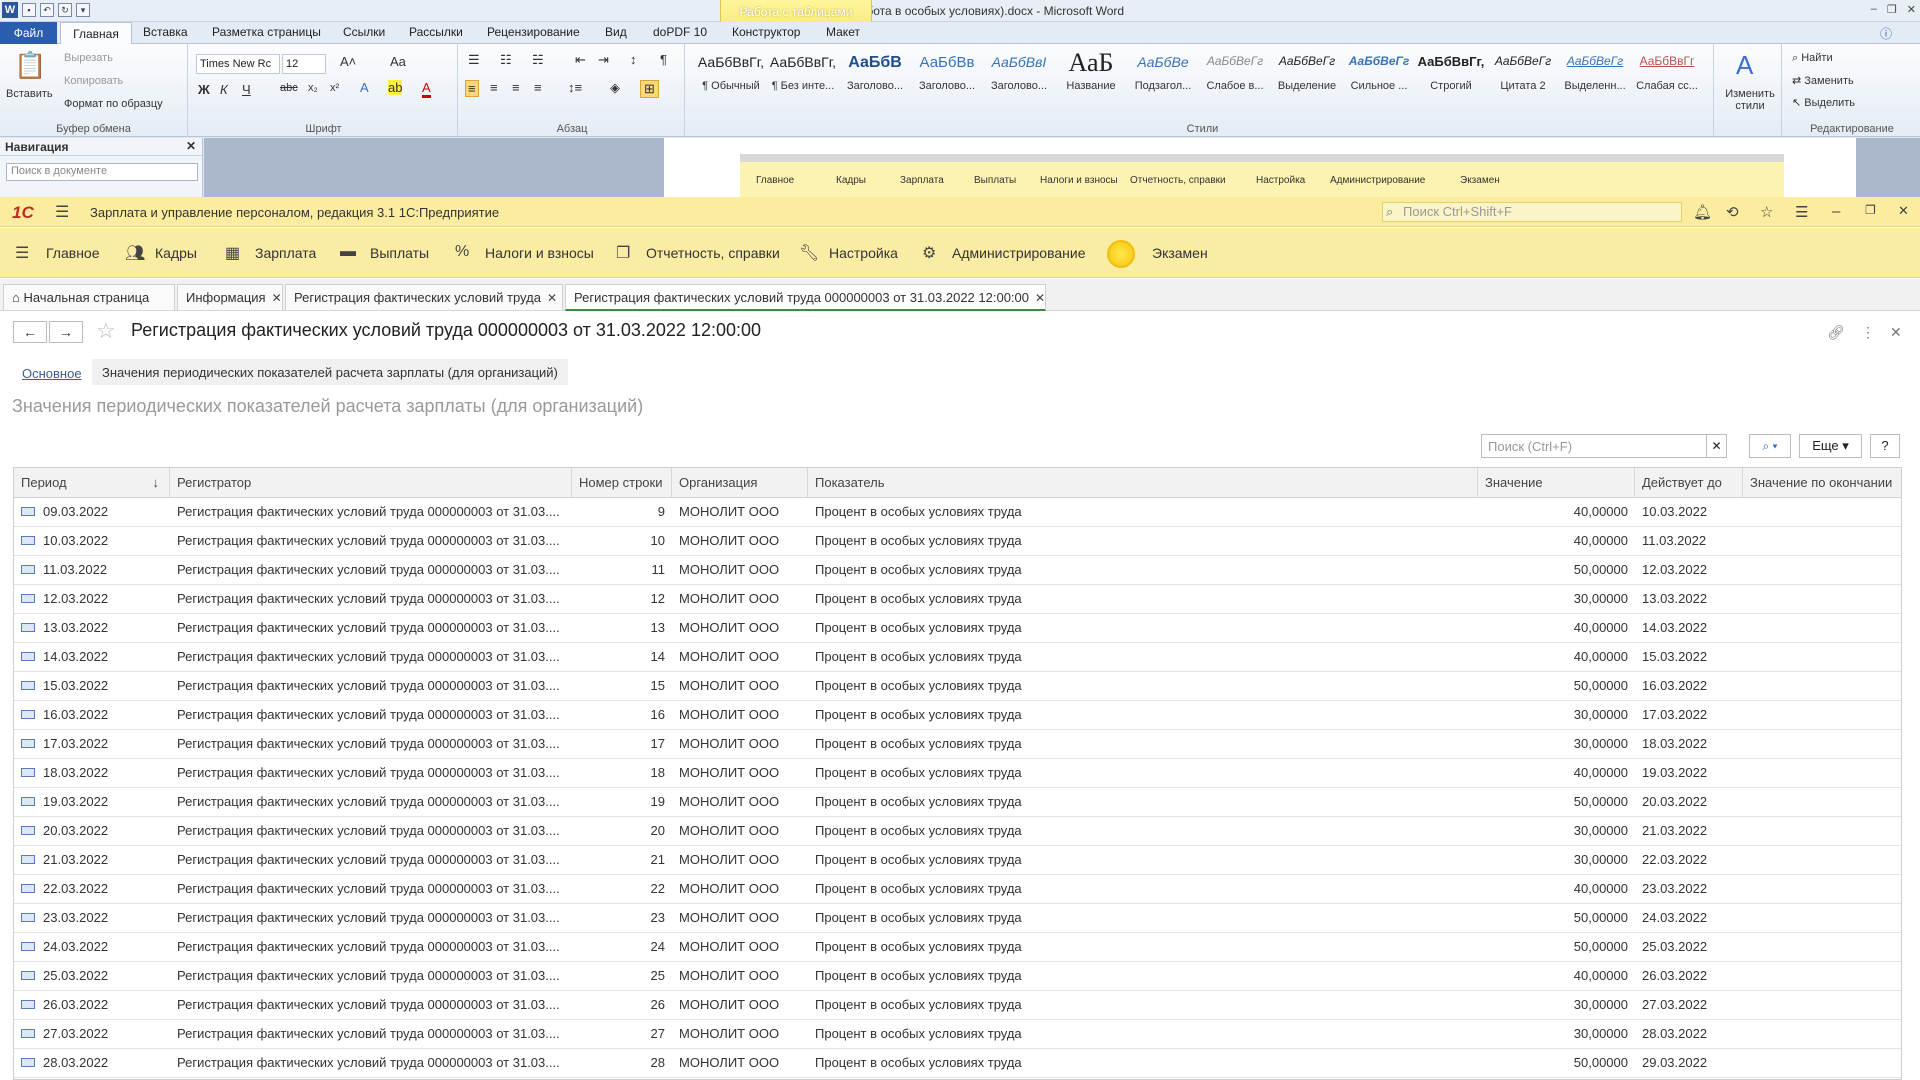 The image size is (1920, 1080). I want to click on bold-icon: Ж, so click(204, 89).